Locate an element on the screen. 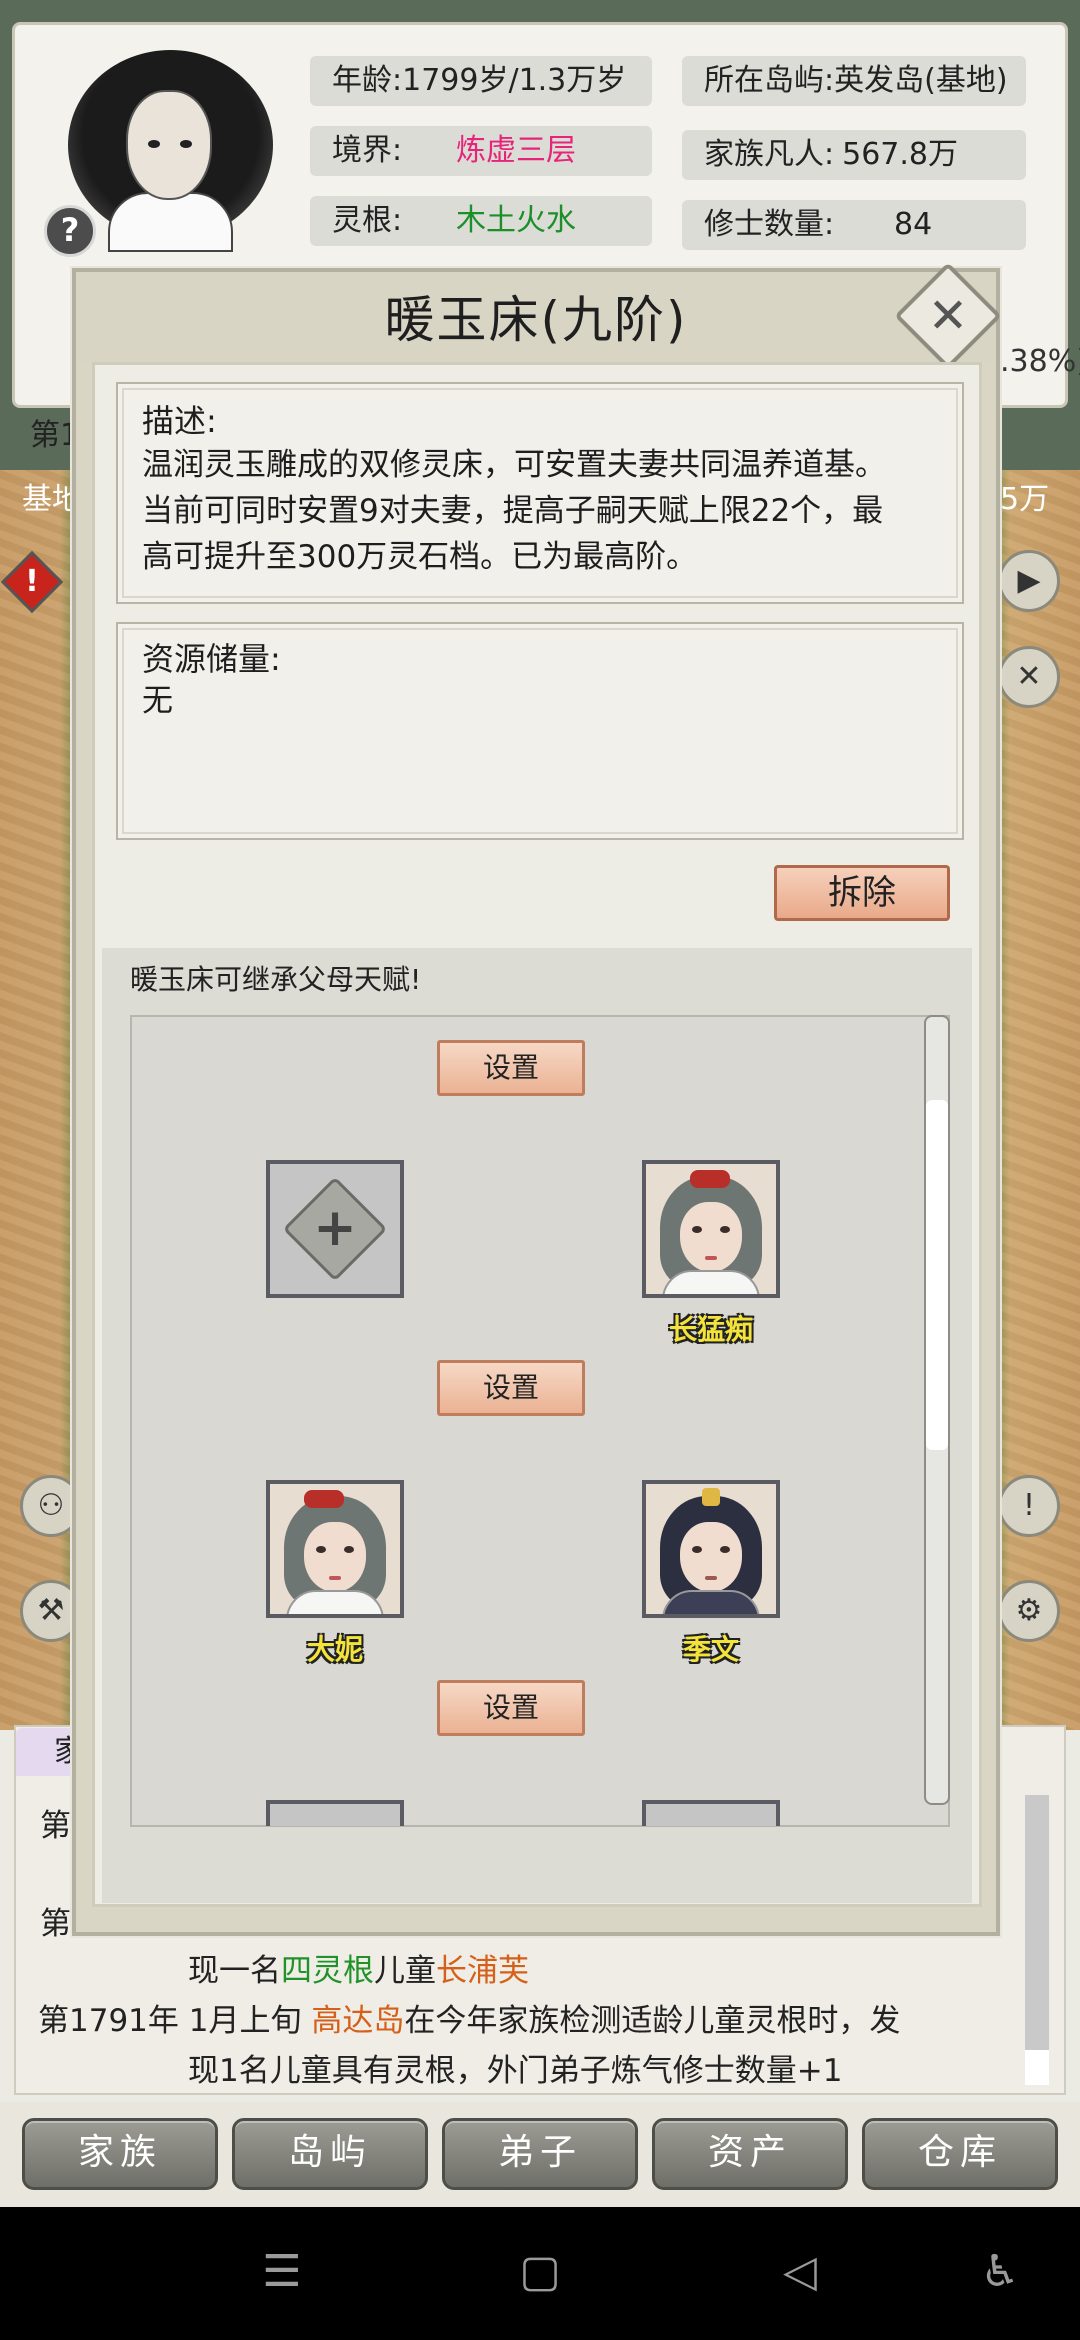 The width and height of the screenshot is (1080, 2340). home-square-icon: ▢ is located at coordinates (540, 2272).